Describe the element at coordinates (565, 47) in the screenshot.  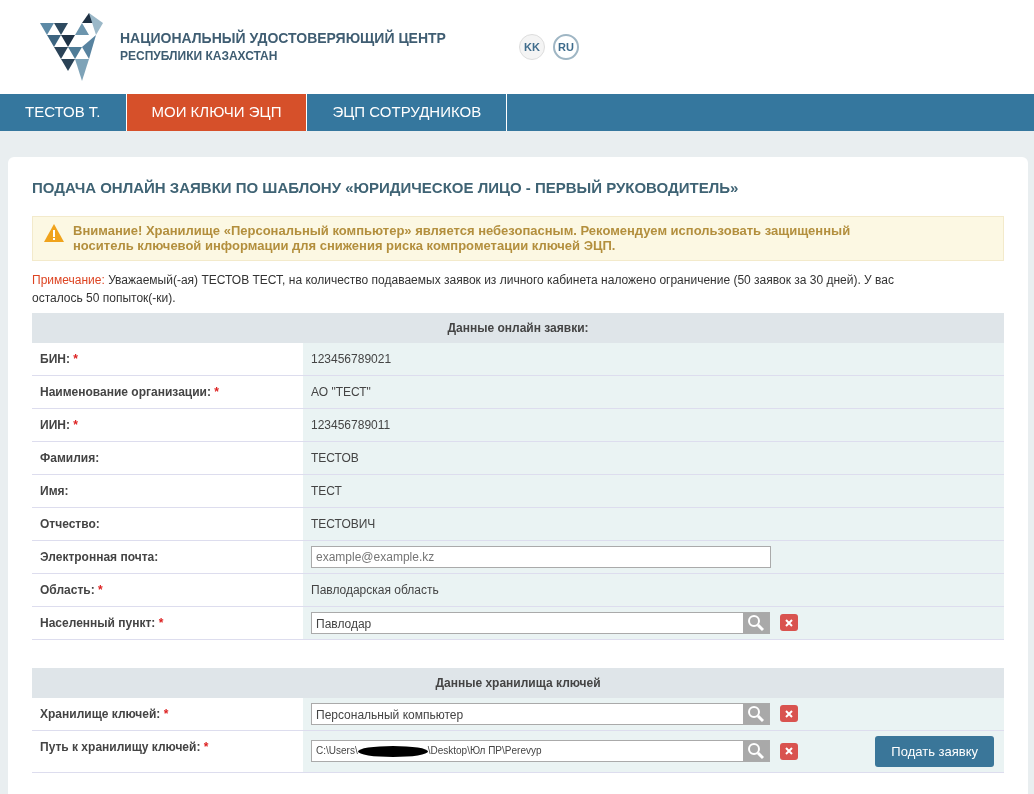
I see `language-button: RU` at that location.